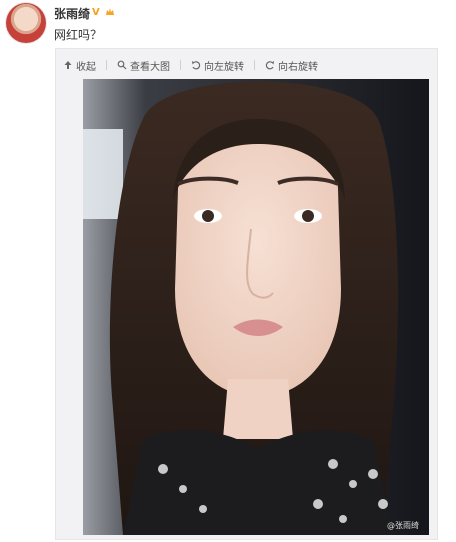 Image resolution: width=456 pixels, height=542 pixels. What do you see at coordinates (196, 65) in the screenshot?
I see `rotate-left-icon` at bounding box center [196, 65].